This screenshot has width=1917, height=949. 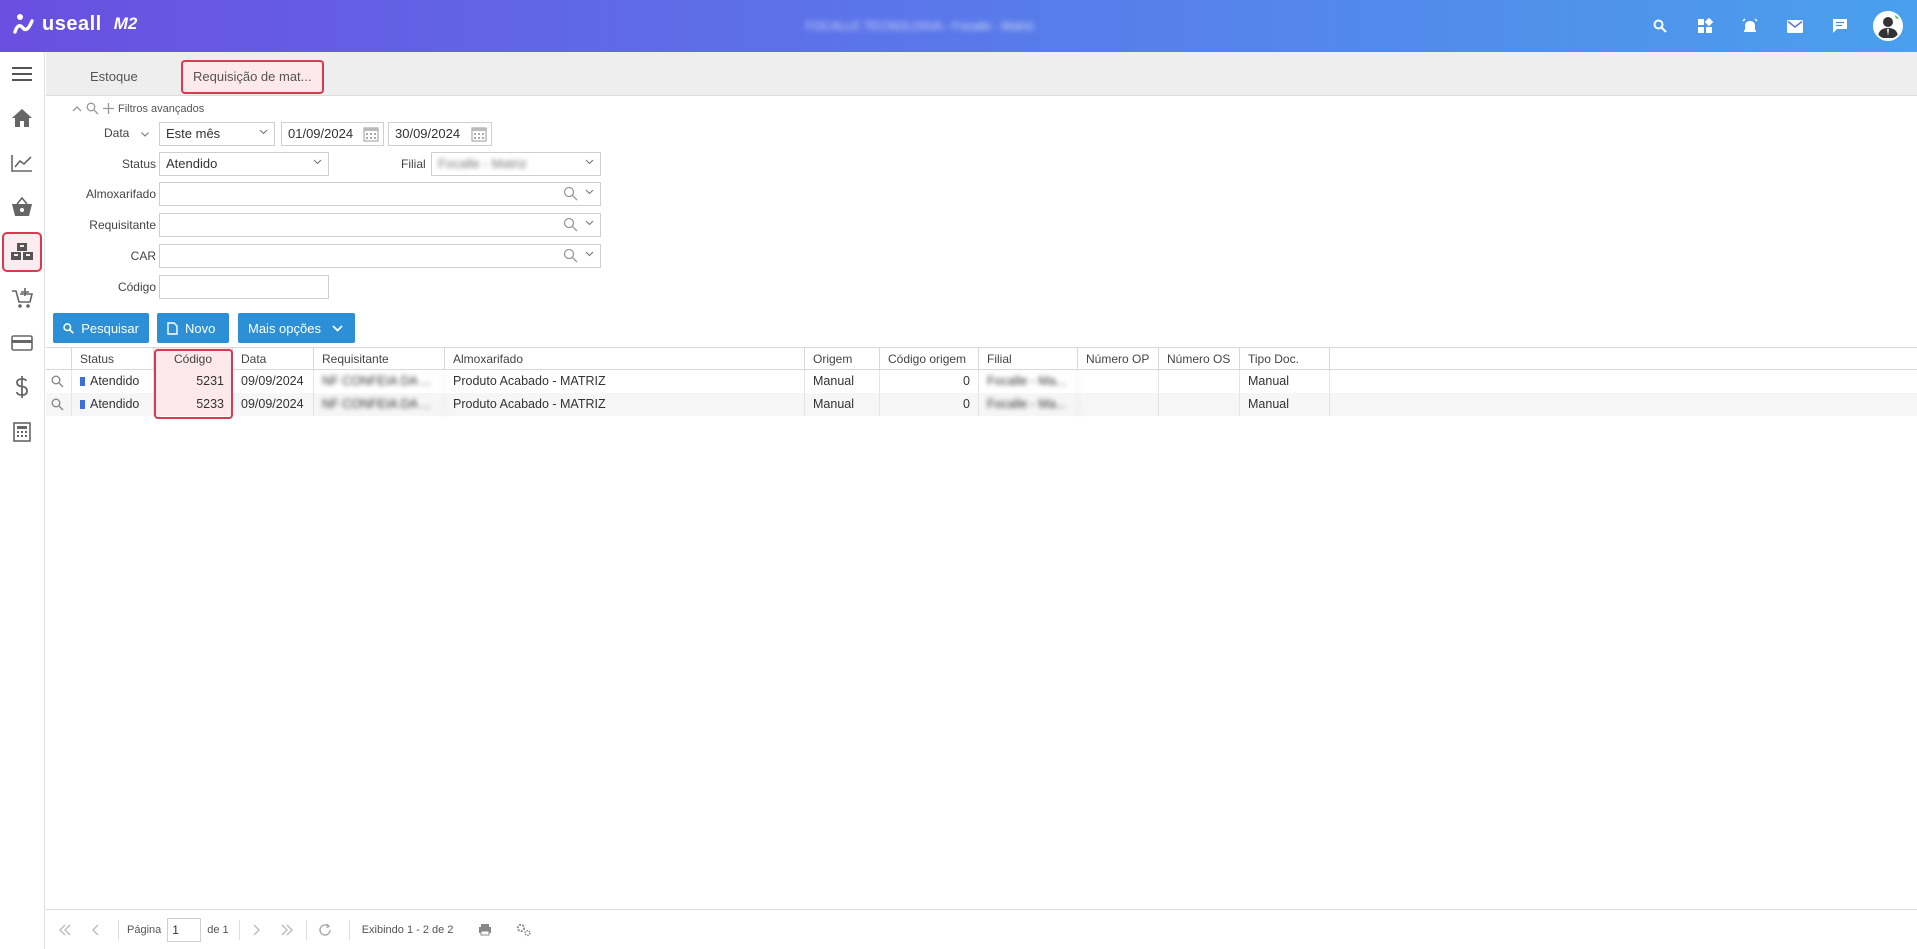 What do you see at coordinates (22, 387) in the screenshot?
I see `dollar-icon` at bounding box center [22, 387].